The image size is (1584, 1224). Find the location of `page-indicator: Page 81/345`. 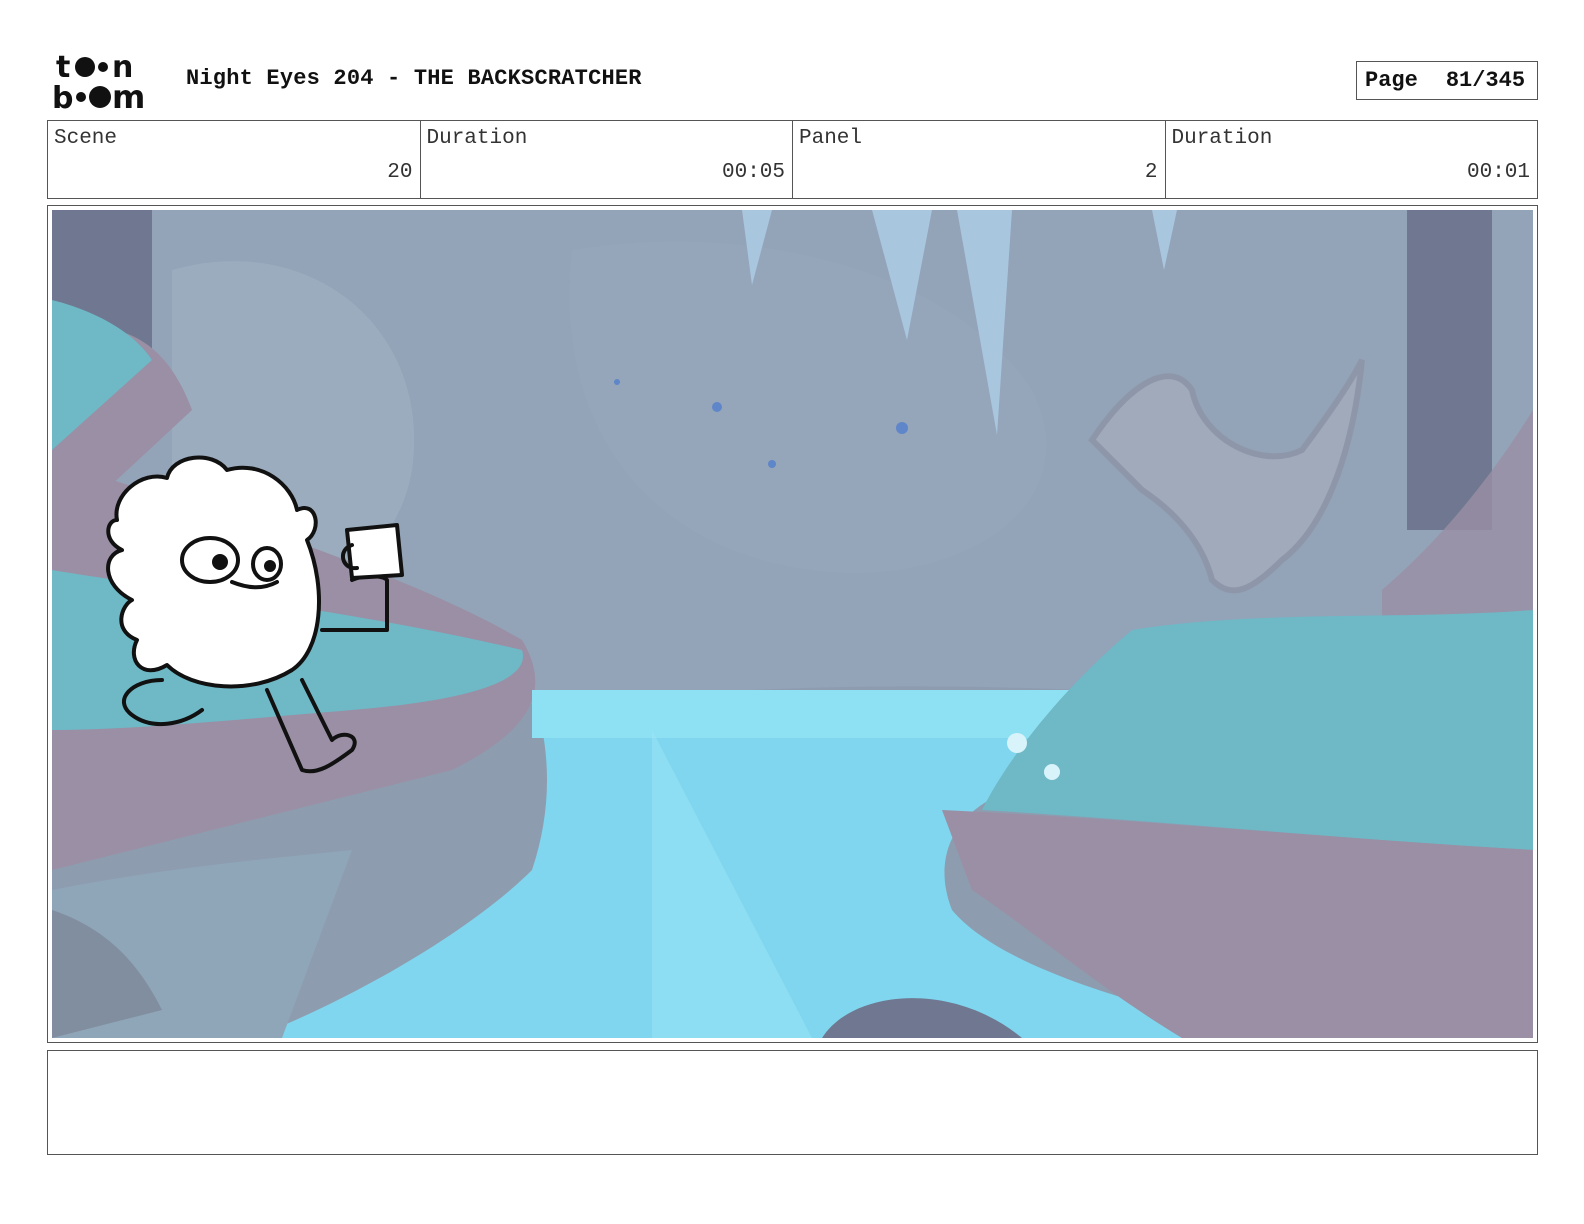

page-indicator: Page 81/345 is located at coordinates (1447, 80).